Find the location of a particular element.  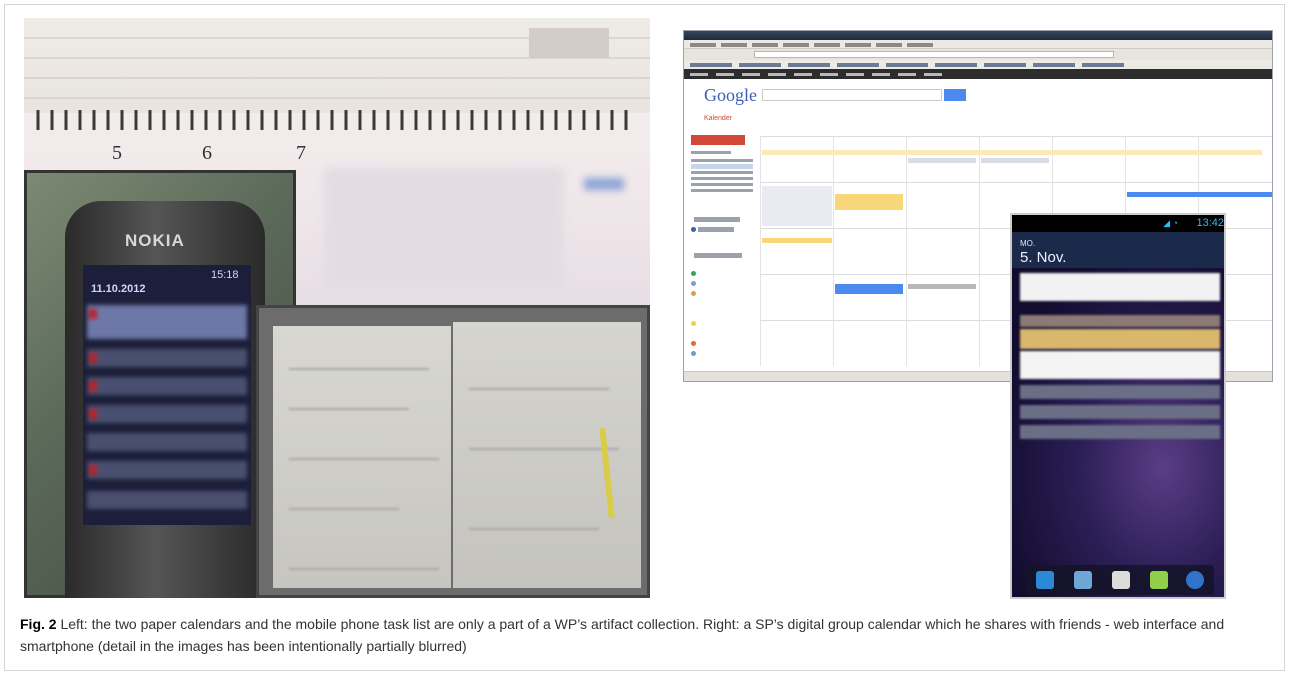

create-event-button is located at coordinates (718, 140).